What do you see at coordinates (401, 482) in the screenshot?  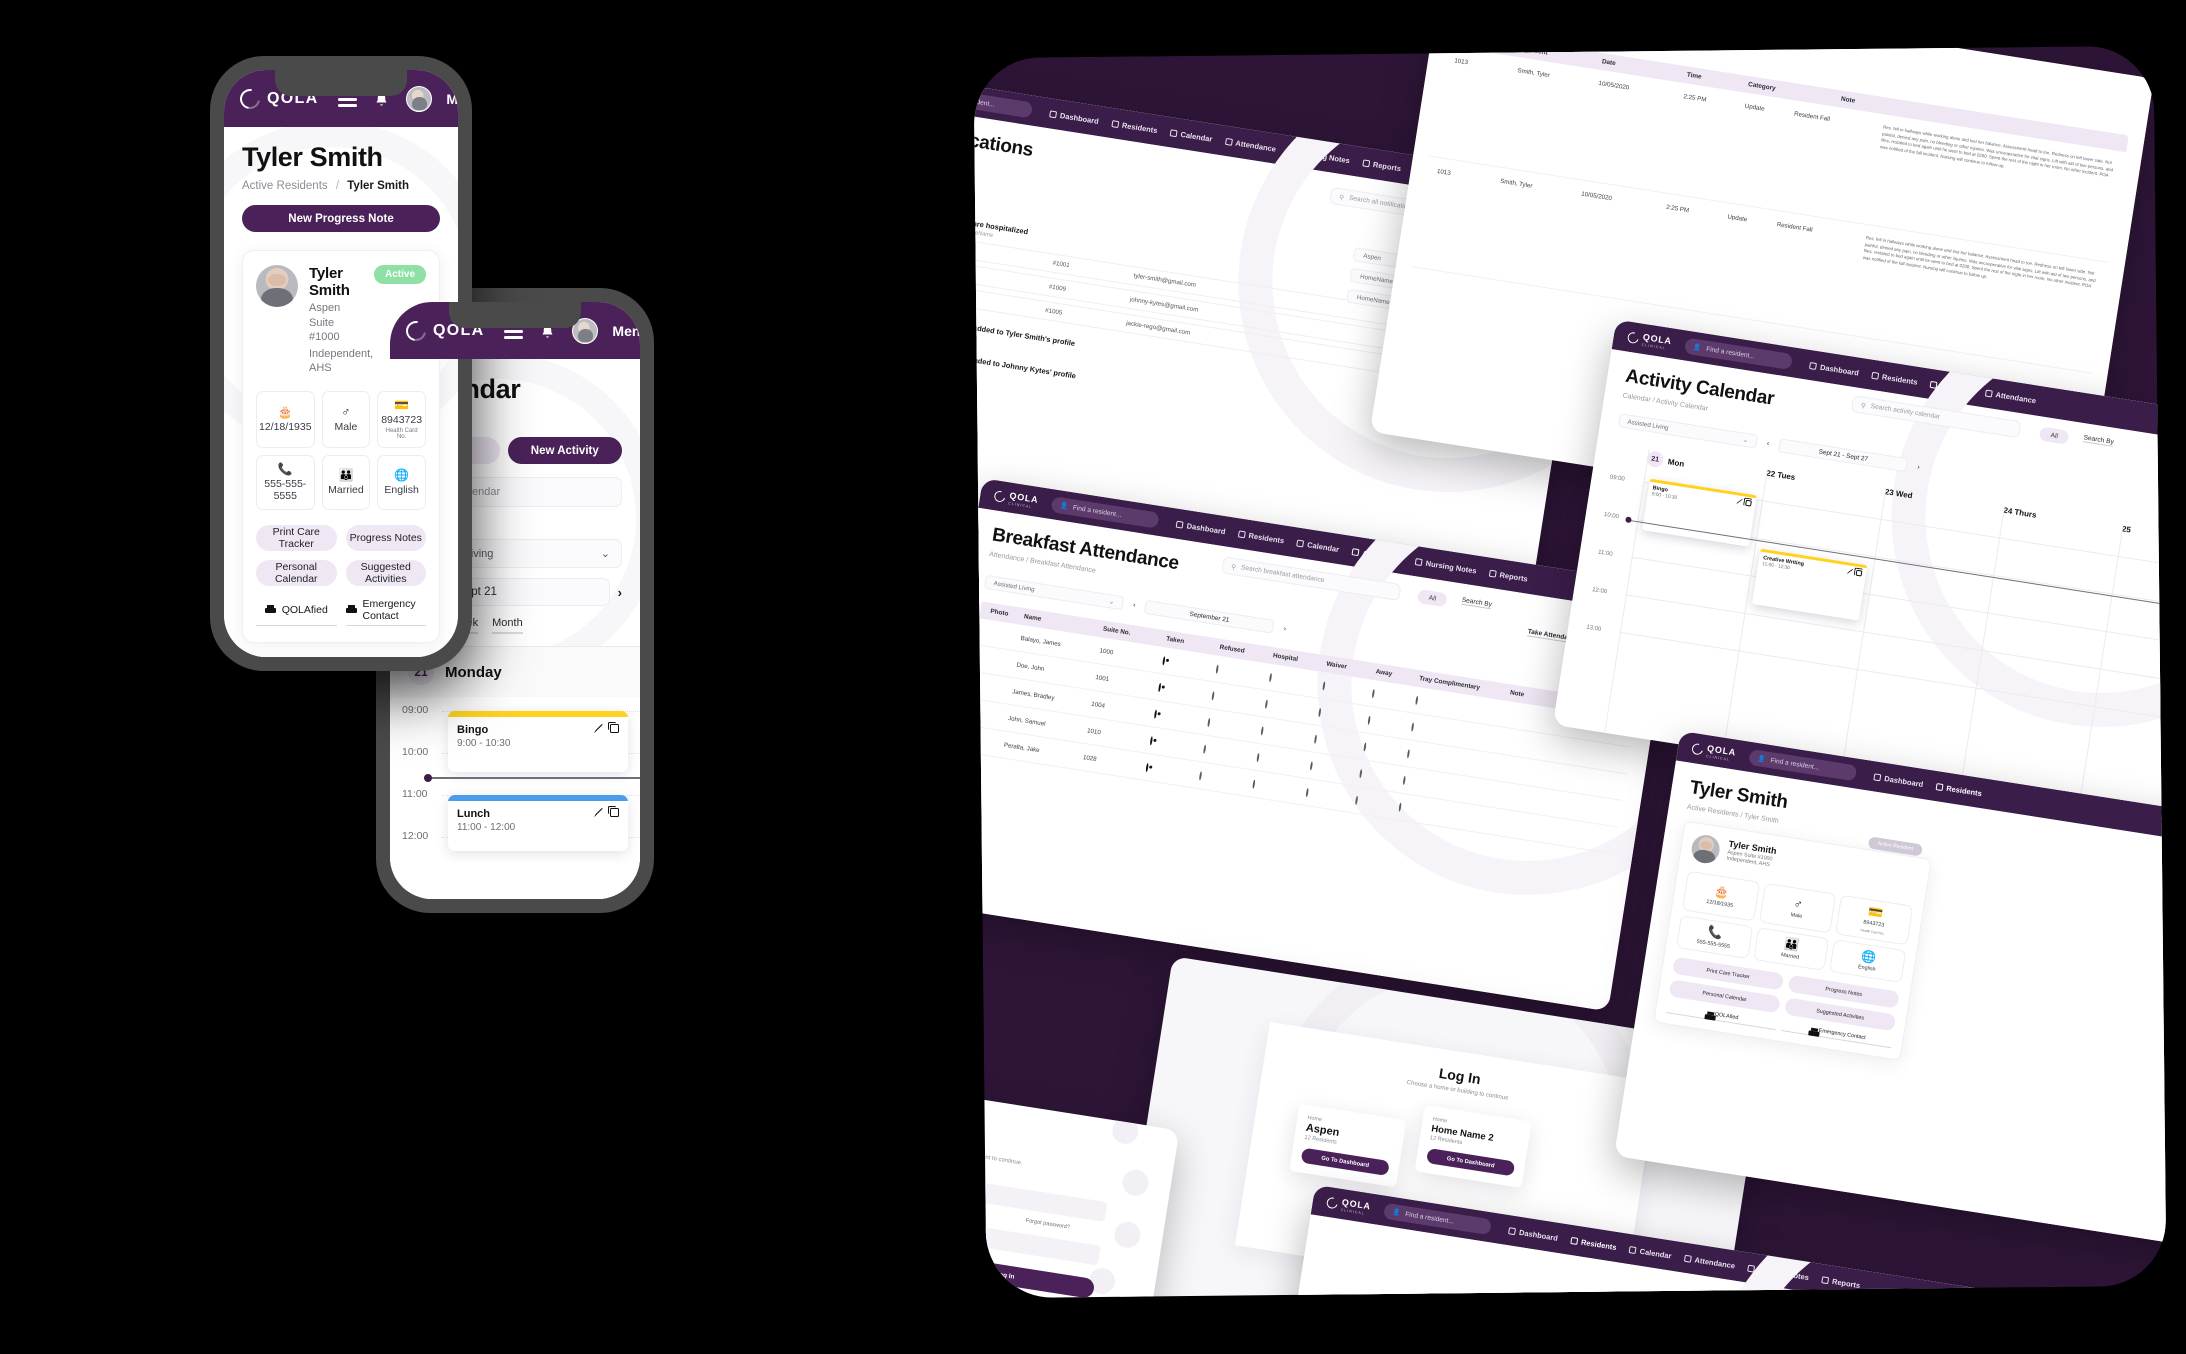 I see `info-tile-language: 🌐 English` at bounding box center [401, 482].